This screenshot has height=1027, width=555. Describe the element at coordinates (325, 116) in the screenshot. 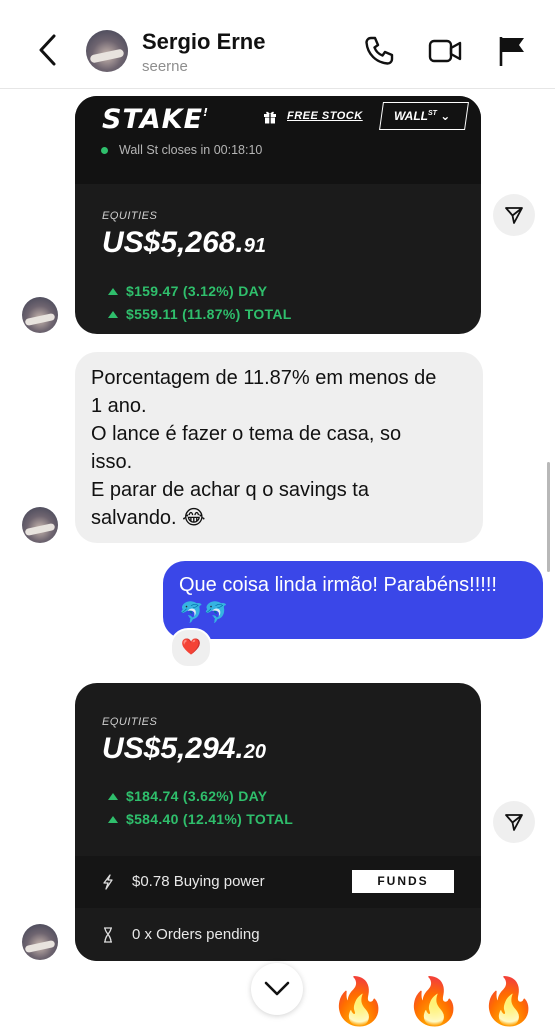

I see `free-stock-link: FREE STOCK` at that location.